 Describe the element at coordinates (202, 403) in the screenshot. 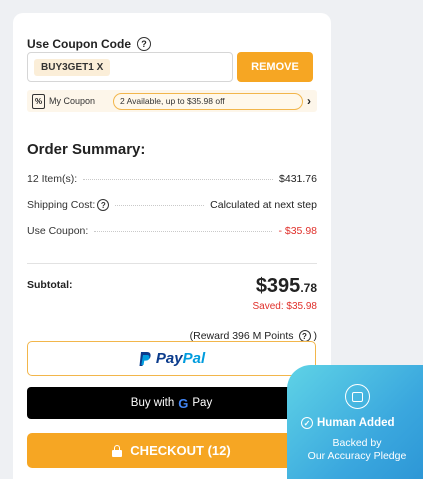

I see `gpay-pay-text: Pay` at that location.